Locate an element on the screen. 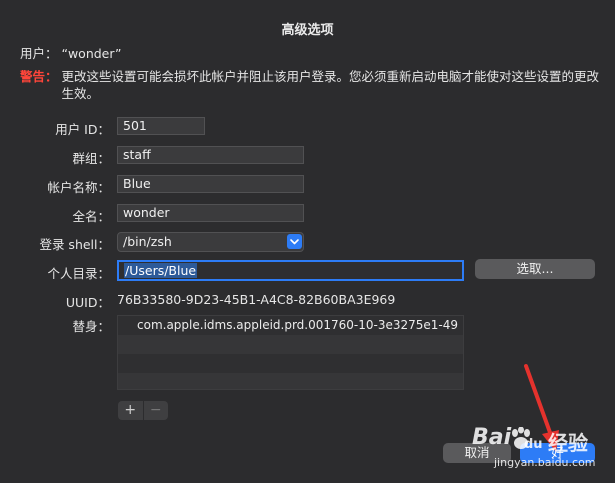  warning-label: 警告： is located at coordinates (39, 76).